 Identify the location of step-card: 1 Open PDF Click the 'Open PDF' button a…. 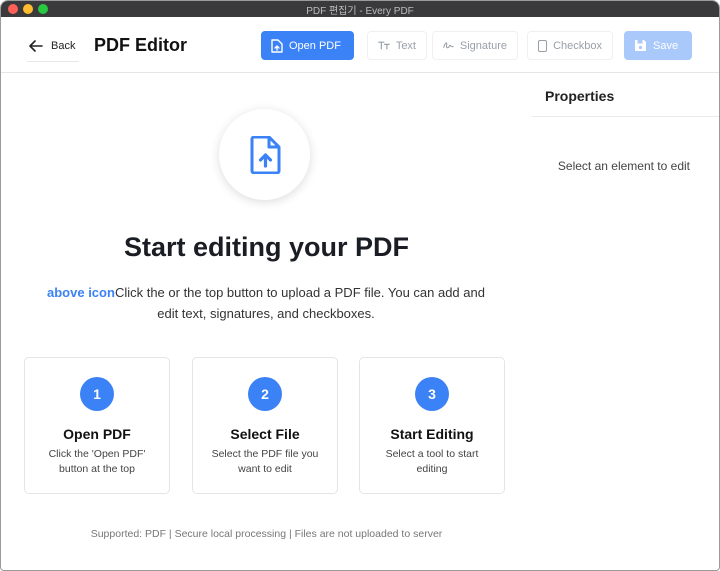
(97, 425).